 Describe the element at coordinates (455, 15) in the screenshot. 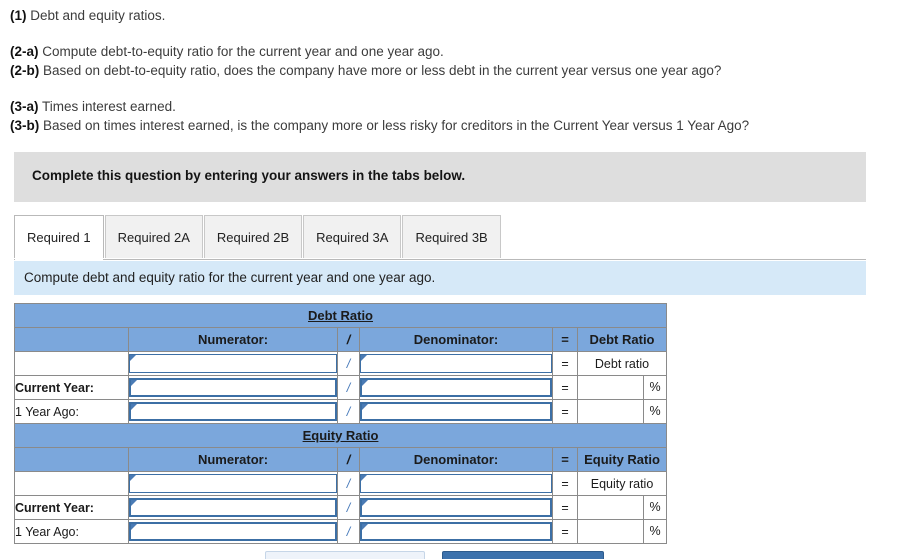

I see `question-line: (1) Debt and equity ratios.` at that location.